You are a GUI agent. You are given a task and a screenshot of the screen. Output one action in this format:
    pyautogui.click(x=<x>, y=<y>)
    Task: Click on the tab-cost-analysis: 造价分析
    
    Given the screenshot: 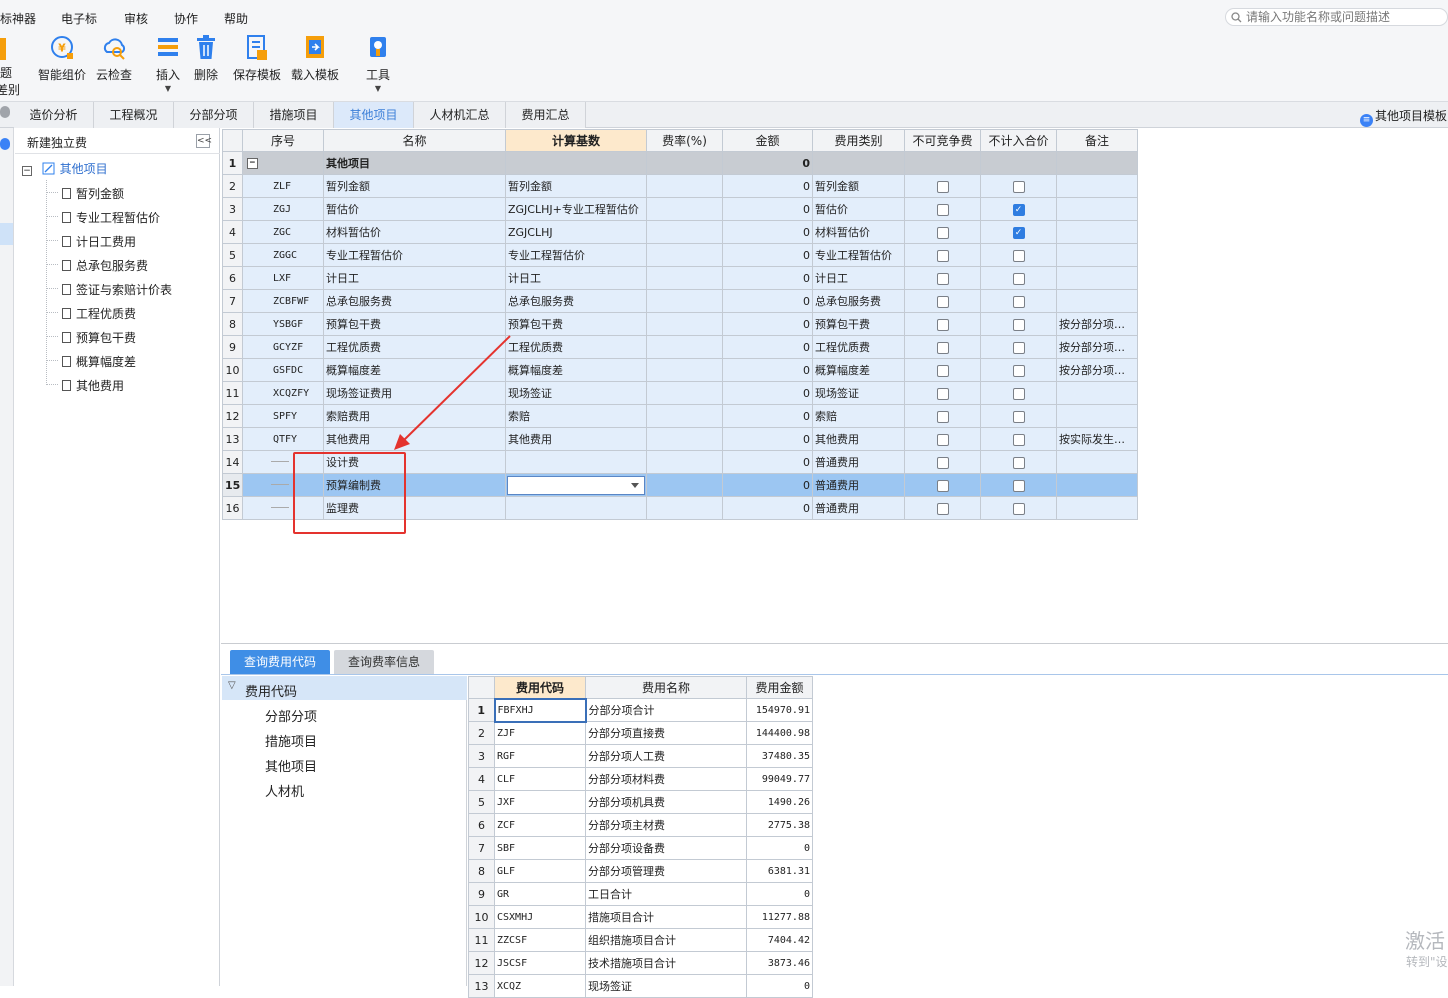 What is the action you would take?
    pyautogui.click(x=54, y=115)
    